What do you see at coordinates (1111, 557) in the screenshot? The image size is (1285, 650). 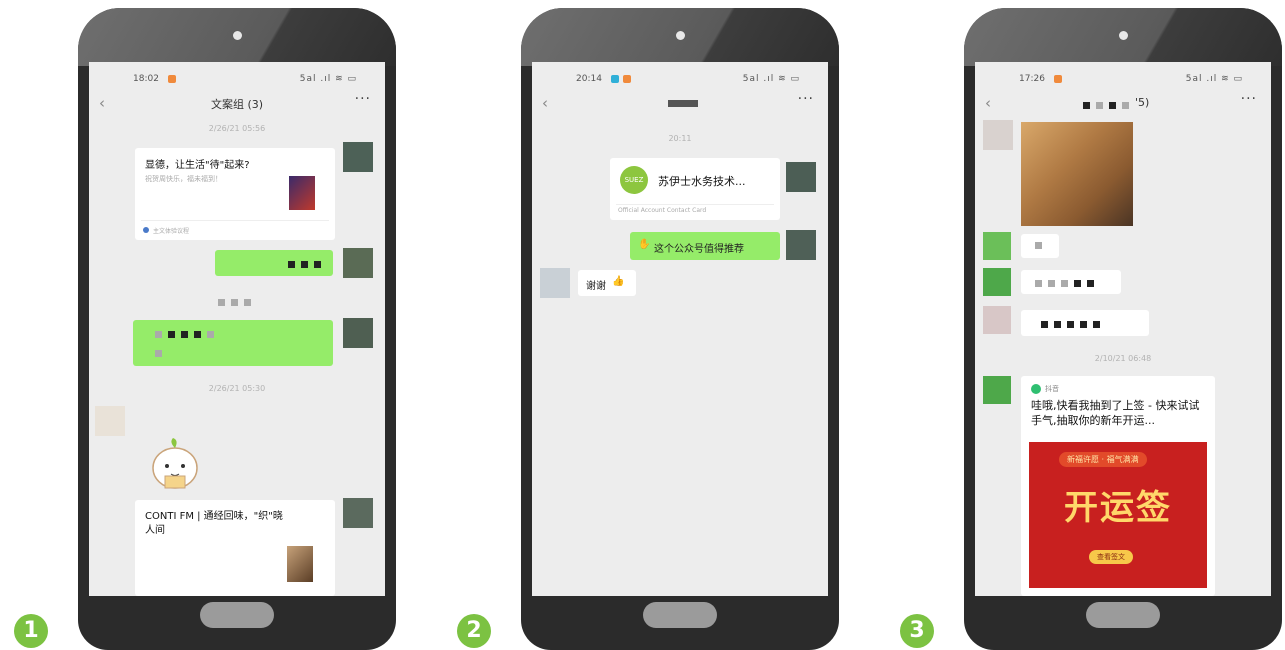 I see `banner-button: 查看签文` at bounding box center [1111, 557].